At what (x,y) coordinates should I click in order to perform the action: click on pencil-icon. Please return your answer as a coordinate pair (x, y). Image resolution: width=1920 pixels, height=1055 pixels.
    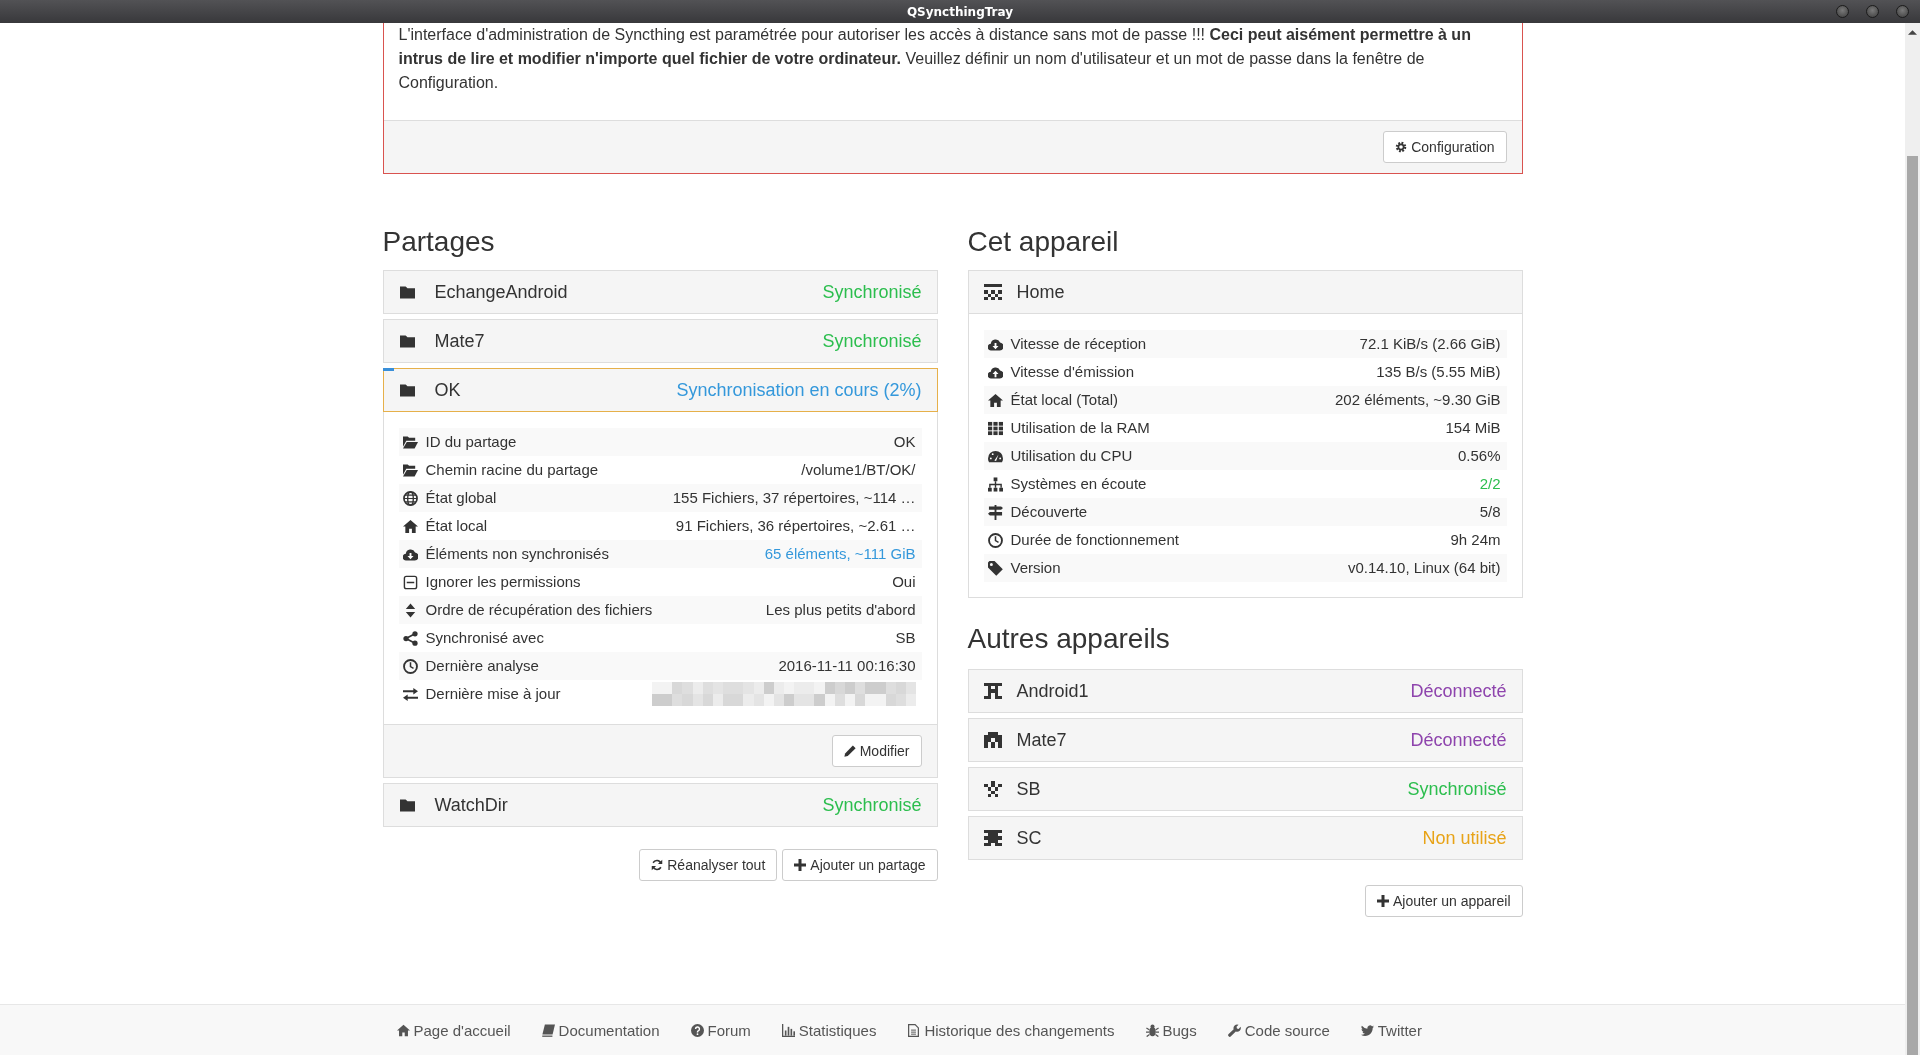
    Looking at the image, I should click on (849, 751).